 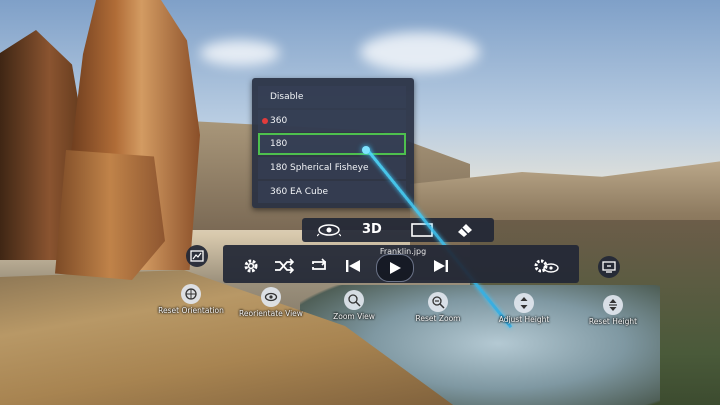 I want to click on menu-item-label: 360 EA Cube, so click(x=299, y=192).